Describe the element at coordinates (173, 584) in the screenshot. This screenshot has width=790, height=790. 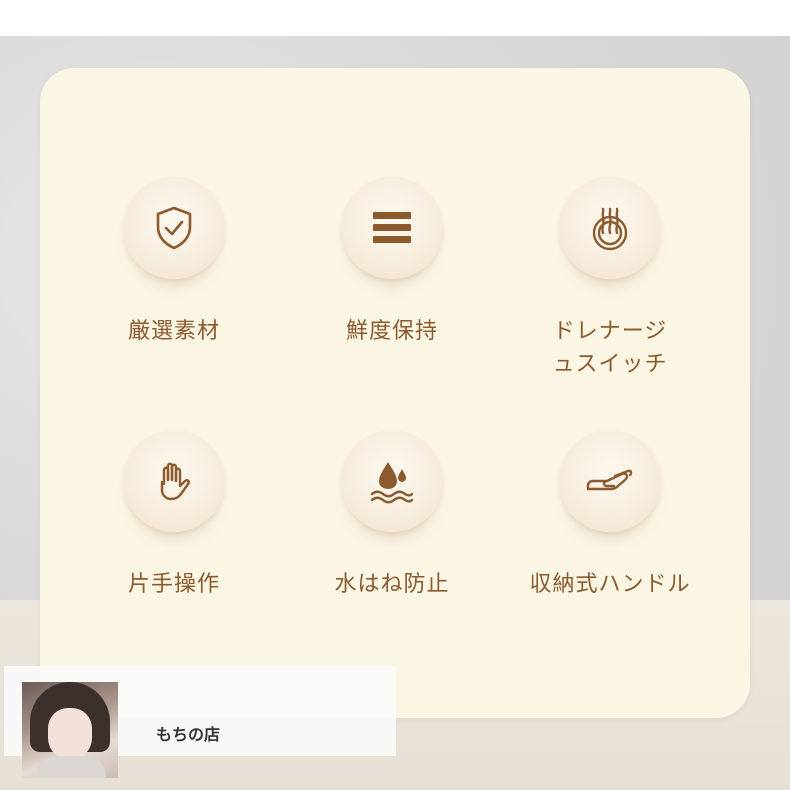
I see `feature-label: 片手操作` at that location.